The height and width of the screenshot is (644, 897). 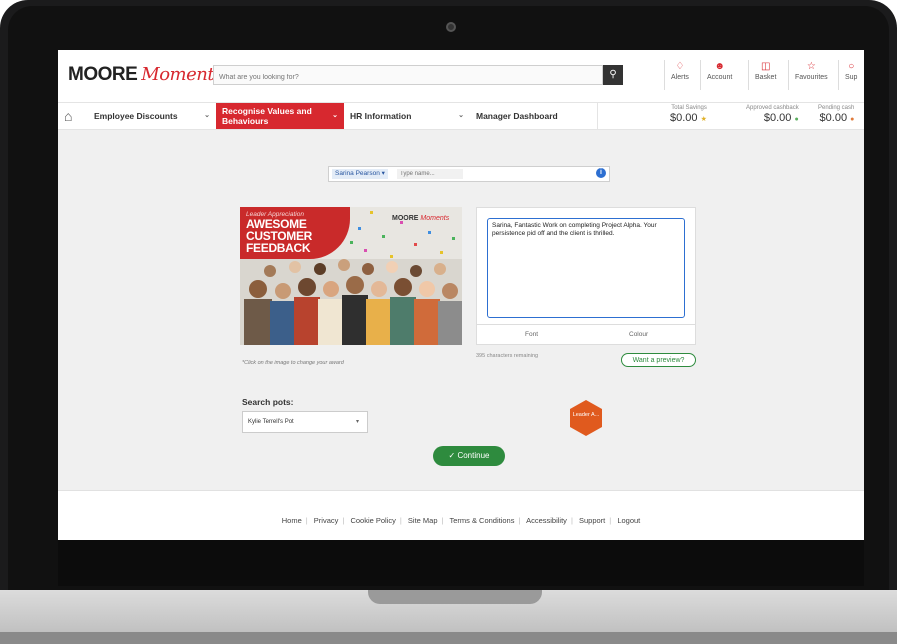 What do you see at coordinates (586, 334) in the screenshot?
I see `message-toolbar: Font Colour` at bounding box center [586, 334].